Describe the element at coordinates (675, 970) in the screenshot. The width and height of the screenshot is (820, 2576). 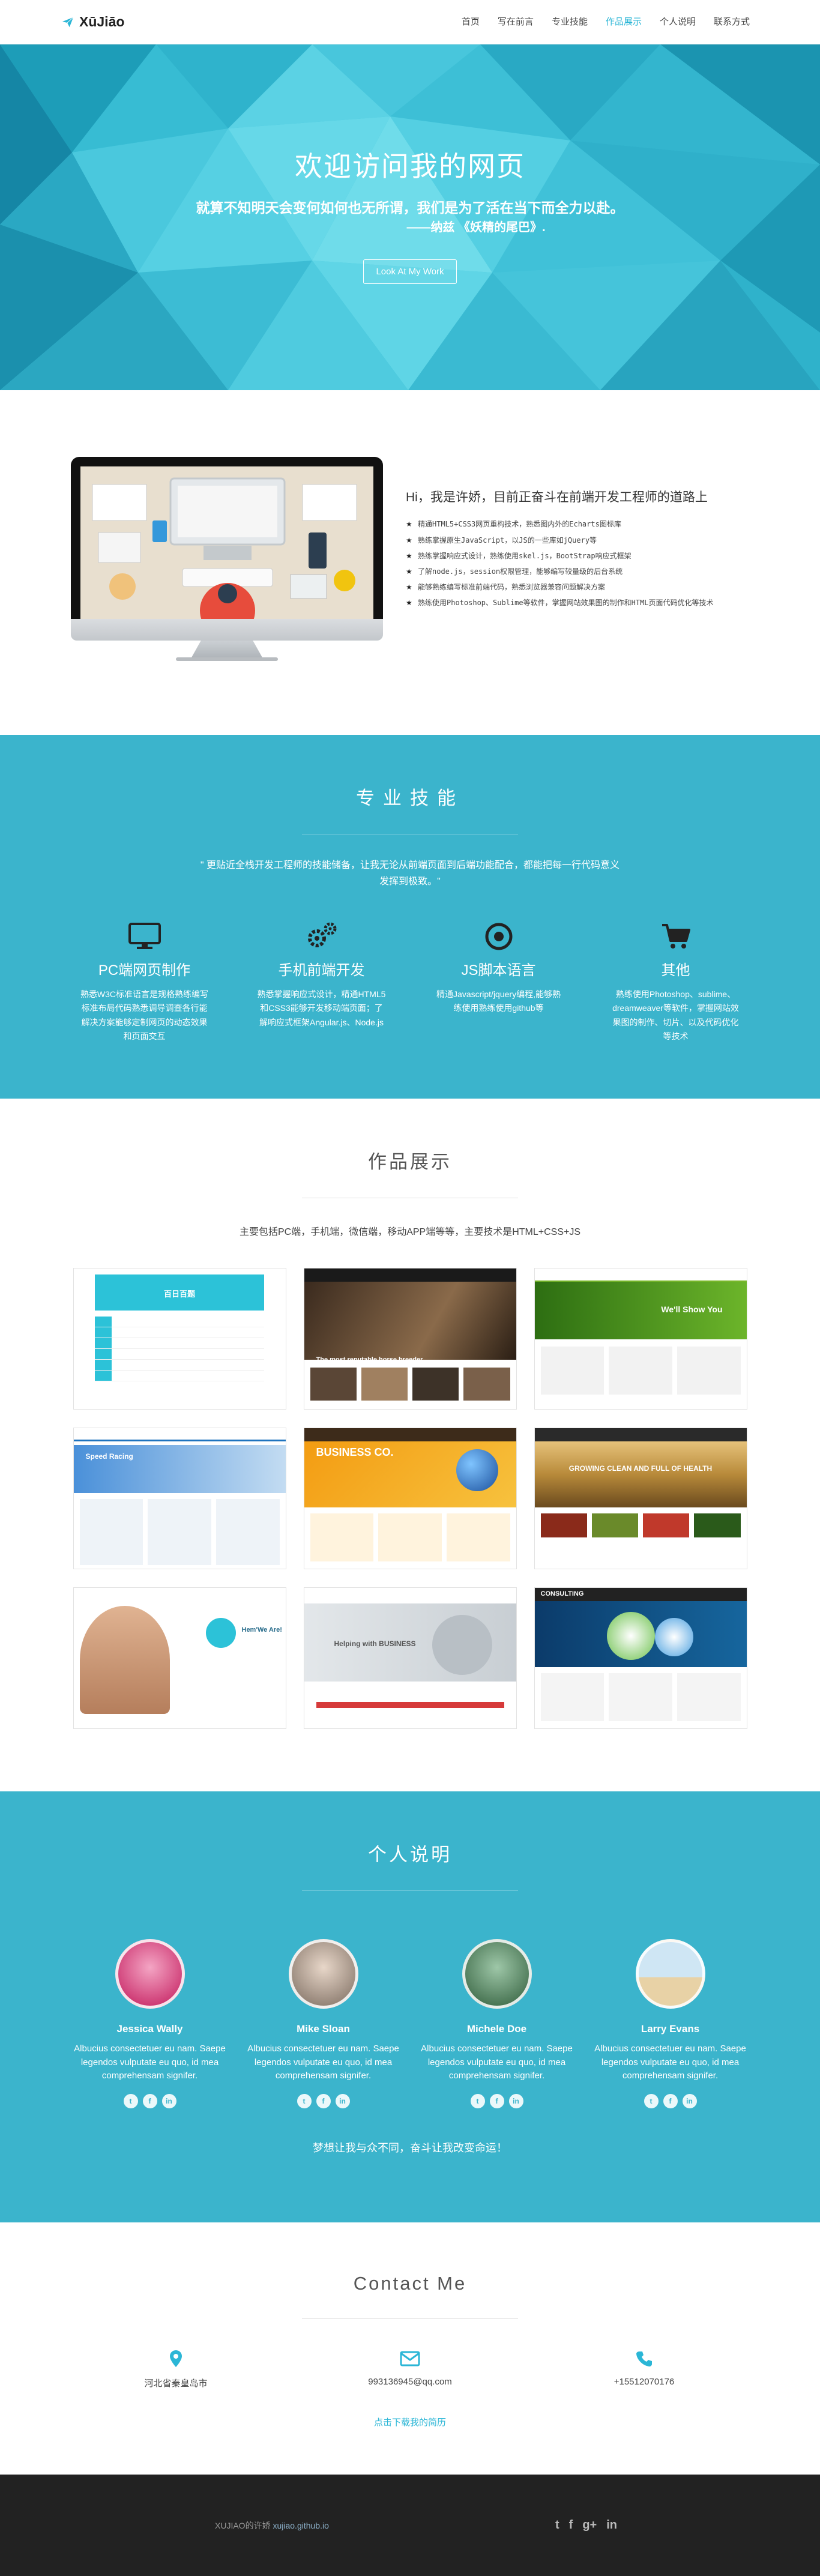
I see `skill-title: 其他` at that location.